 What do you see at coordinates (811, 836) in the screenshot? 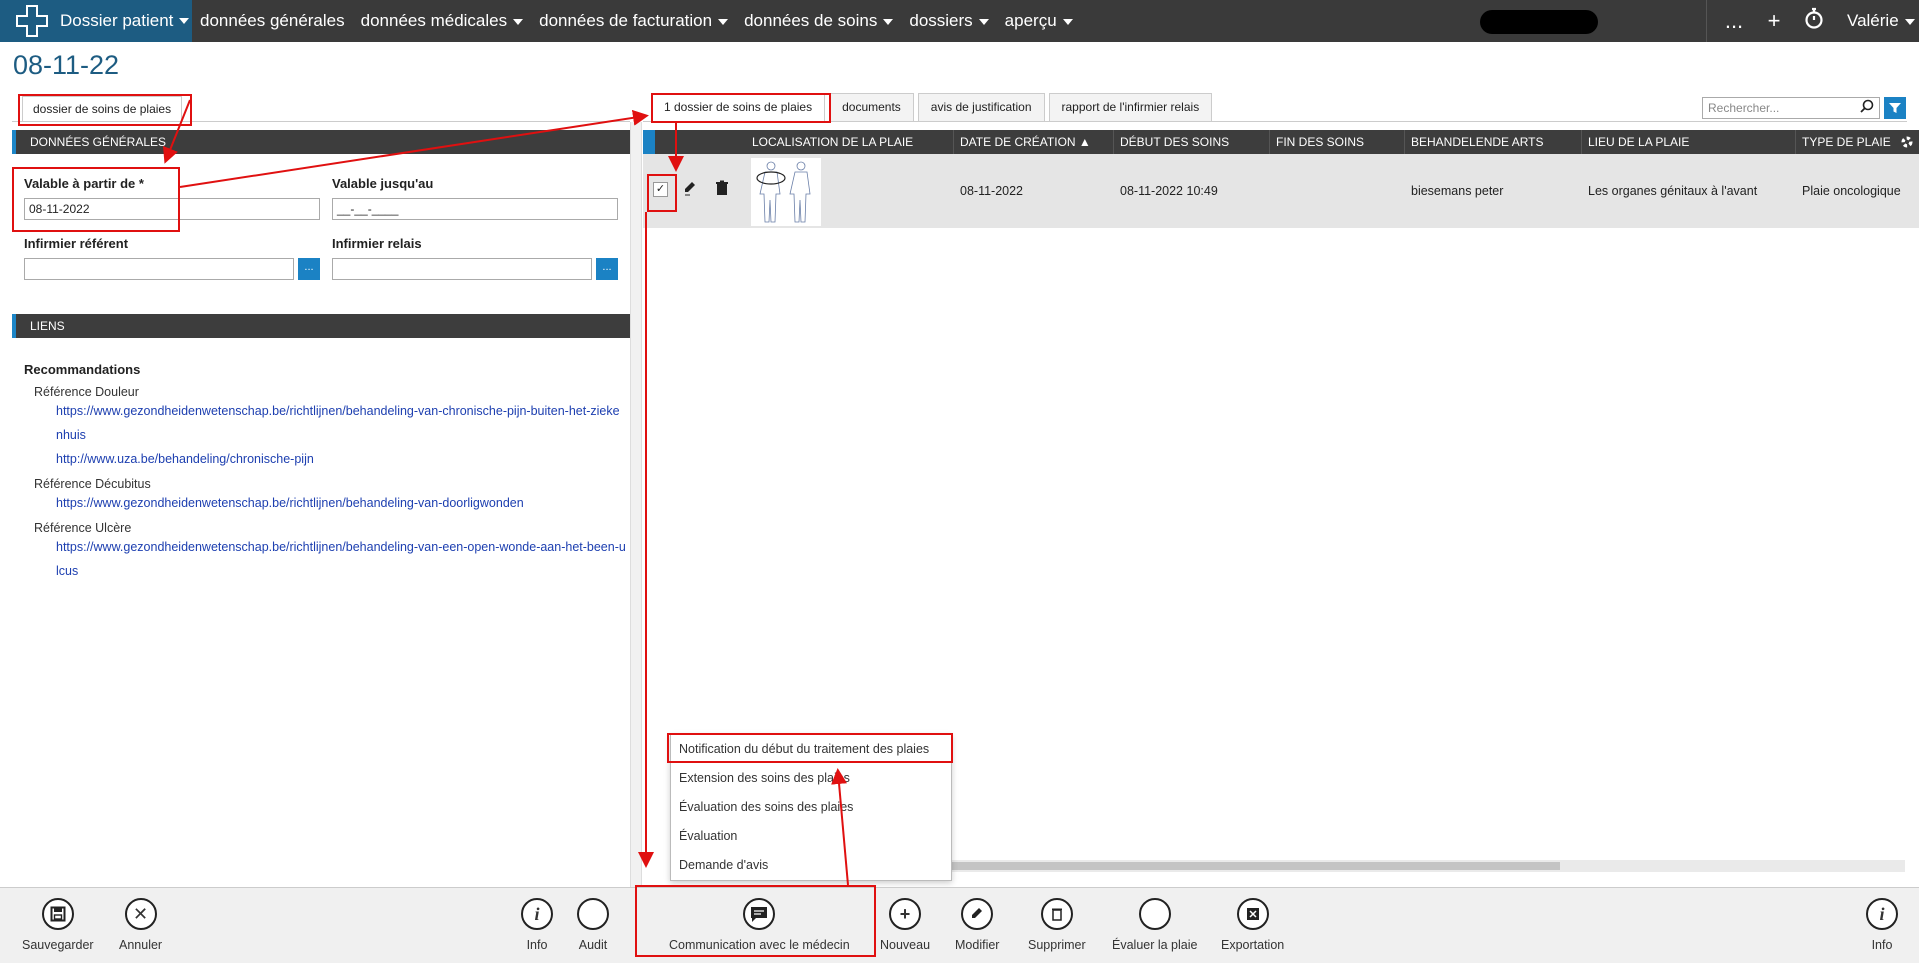
I see `menu-item-evaluation: Évaluation` at bounding box center [811, 836].